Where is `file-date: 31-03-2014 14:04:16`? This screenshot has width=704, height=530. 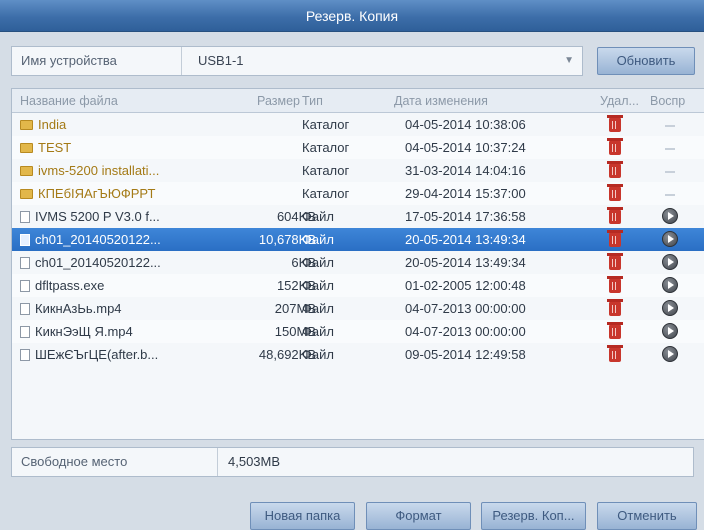 file-date: 31-03-2014 14:04:16 is located at coordinates (465, 170).